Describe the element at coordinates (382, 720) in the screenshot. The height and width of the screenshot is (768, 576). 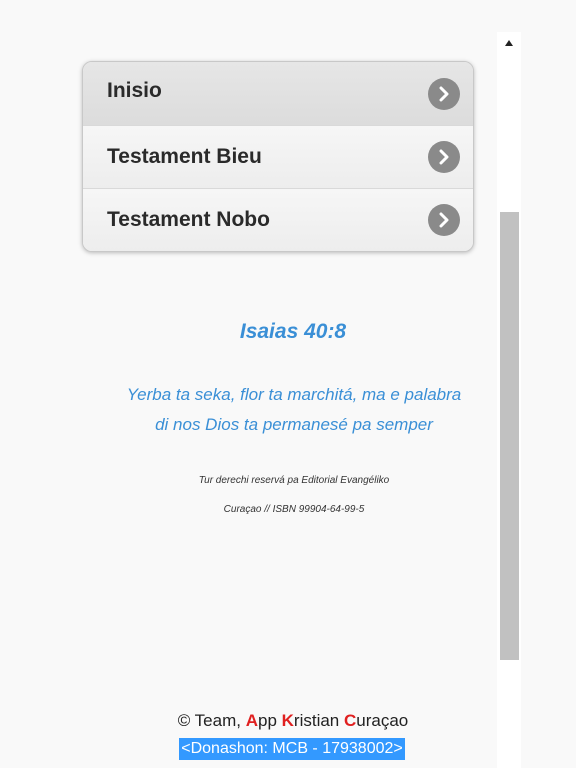
I see `footer-text: uraçao` at that location.